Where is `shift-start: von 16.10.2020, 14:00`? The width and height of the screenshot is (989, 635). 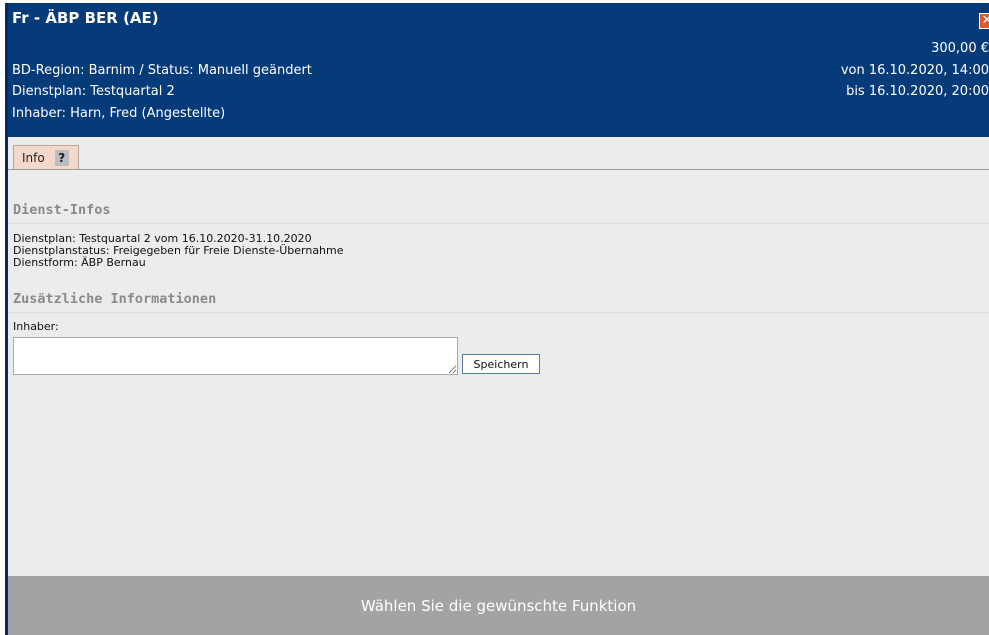 shift-start: von 16.10.2020, 14:00 is located at coordinates (914, 70).